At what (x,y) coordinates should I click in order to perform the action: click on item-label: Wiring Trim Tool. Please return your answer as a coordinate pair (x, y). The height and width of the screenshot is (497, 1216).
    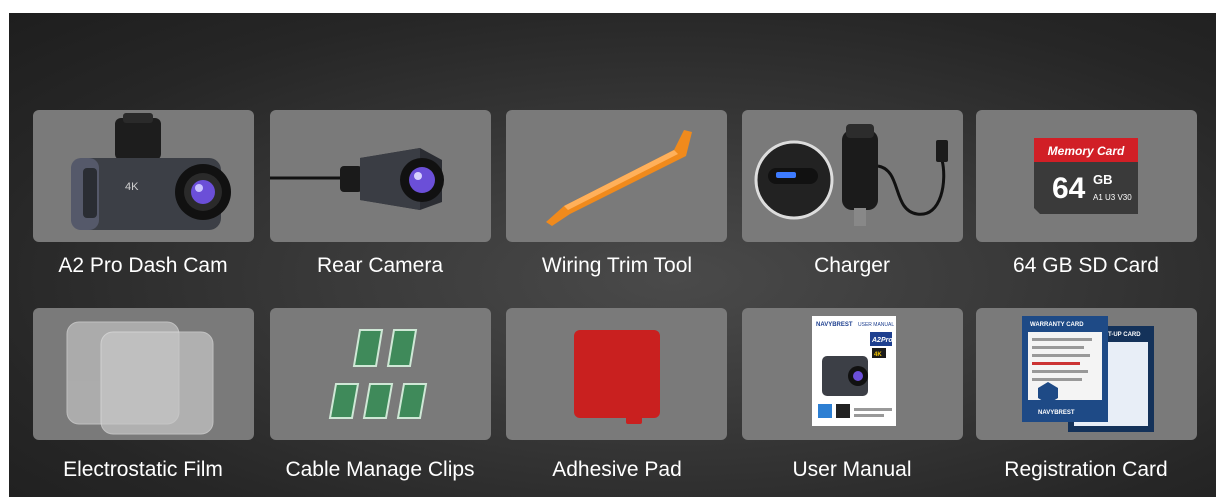
    Looking at the image, I should click on (617, 265).